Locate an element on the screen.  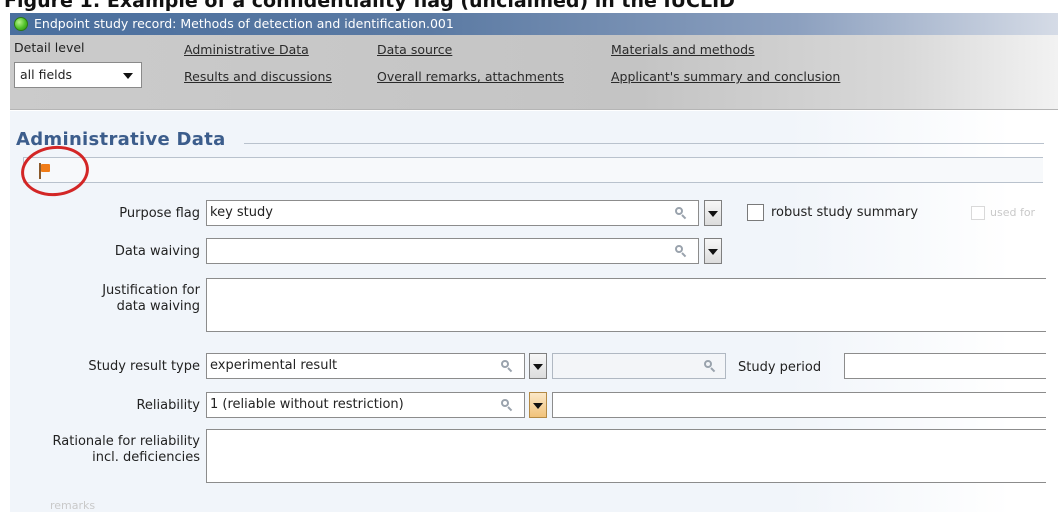
detail-level-value: all fields is located at coordinates (46, 74).